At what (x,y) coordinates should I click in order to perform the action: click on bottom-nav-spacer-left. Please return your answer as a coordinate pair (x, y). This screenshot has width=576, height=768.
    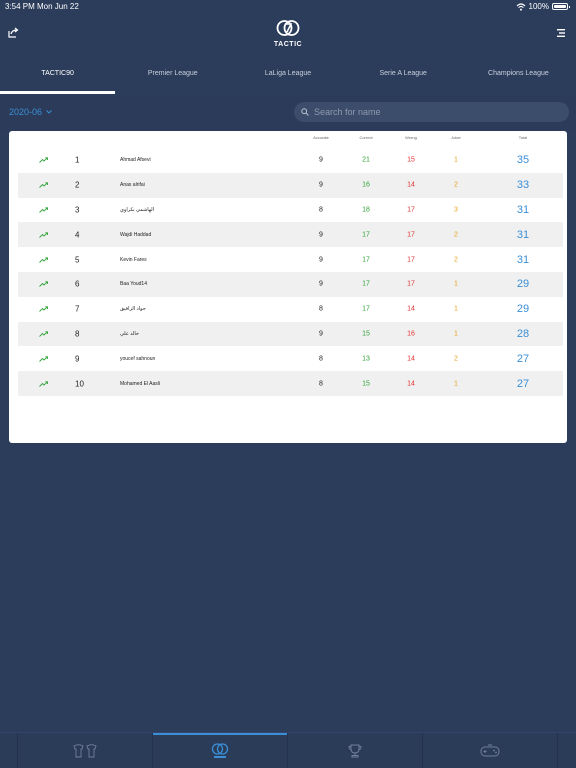
    Looking at the image, I should click on (9, 750).